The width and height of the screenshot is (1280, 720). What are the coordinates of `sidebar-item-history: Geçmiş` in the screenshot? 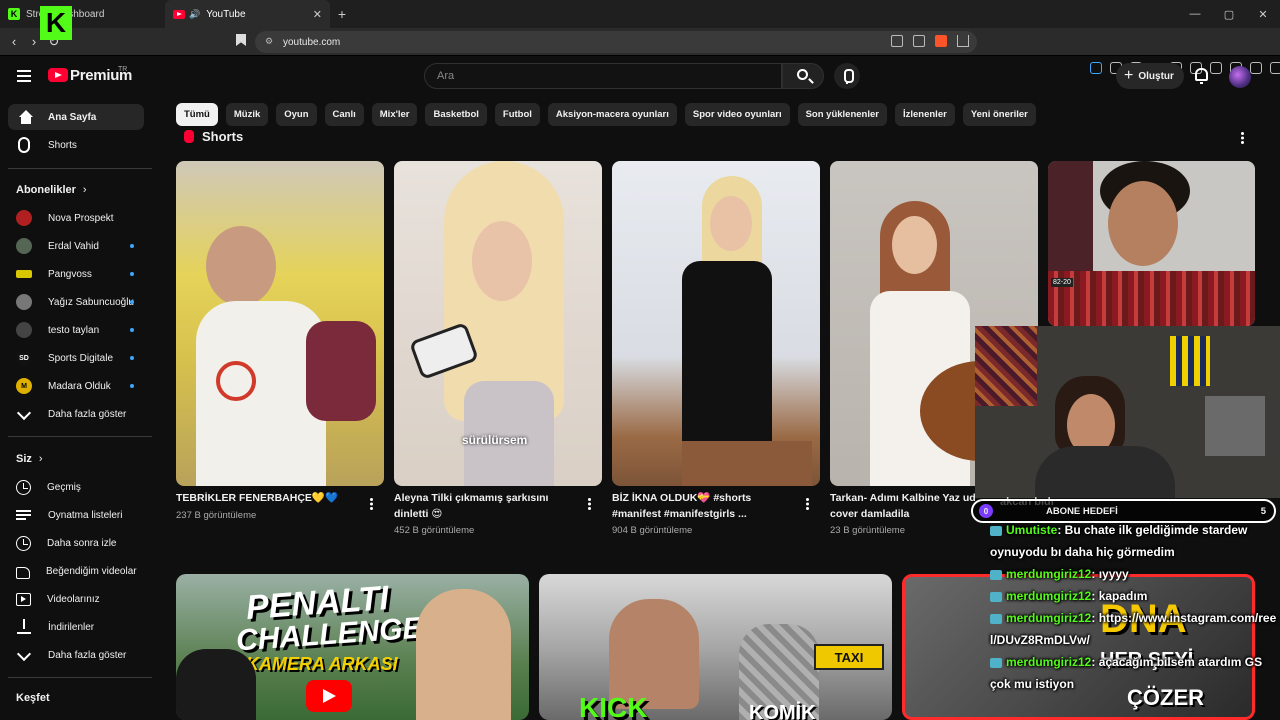 It's located at (76, 487).